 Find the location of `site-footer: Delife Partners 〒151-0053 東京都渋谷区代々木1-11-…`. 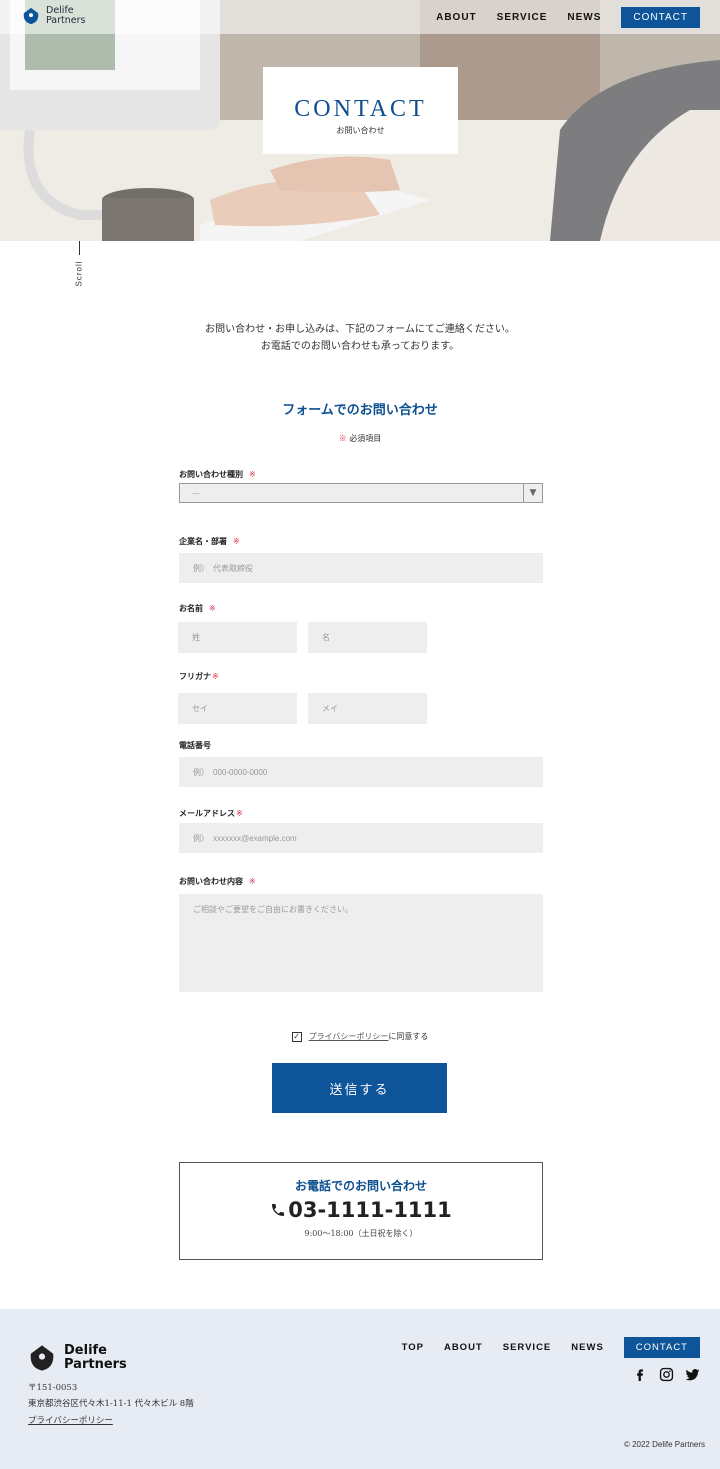

site-footer: Delife Partners 〒151-0053 東京都渋谷区代々木1-11-… is located at coordinates (360, 1389).